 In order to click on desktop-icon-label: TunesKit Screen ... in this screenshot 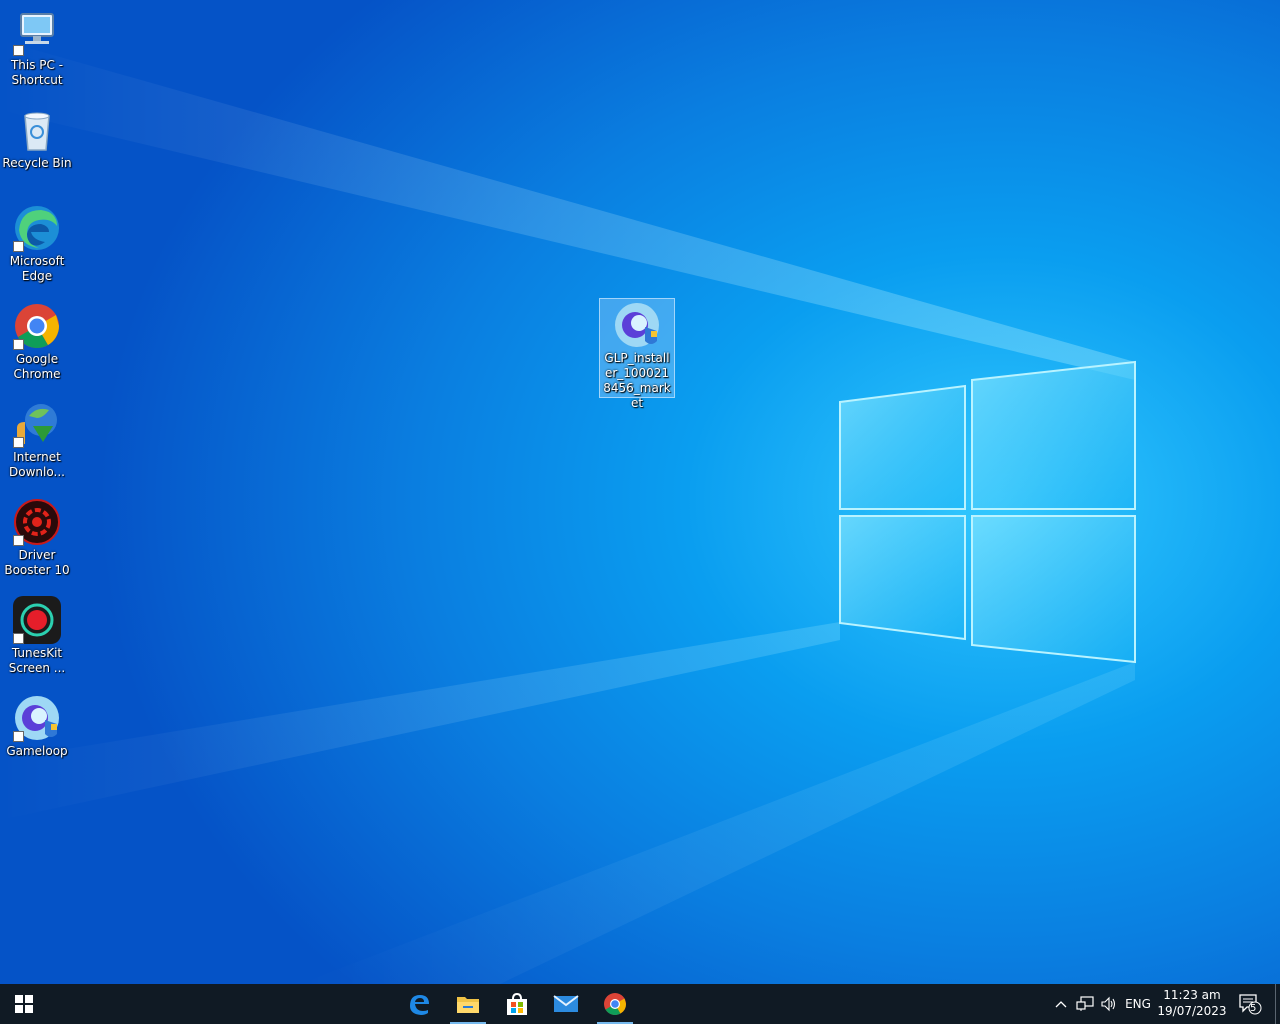, I will do `click(37, 660)`.